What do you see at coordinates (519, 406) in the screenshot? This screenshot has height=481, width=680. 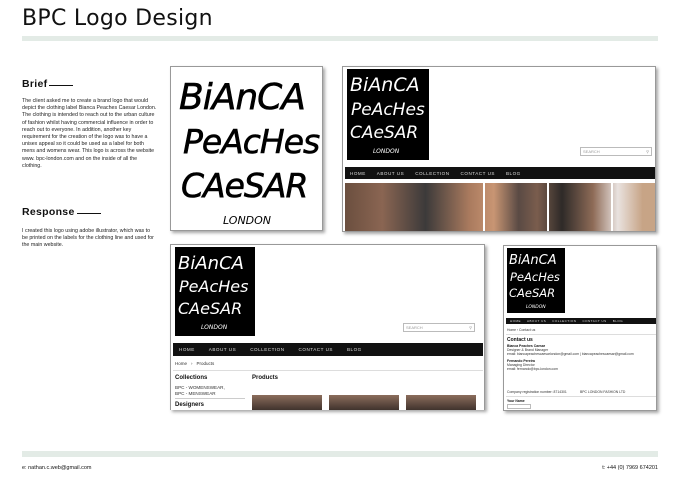 I see `name-input` at bounding box center [519, 406].